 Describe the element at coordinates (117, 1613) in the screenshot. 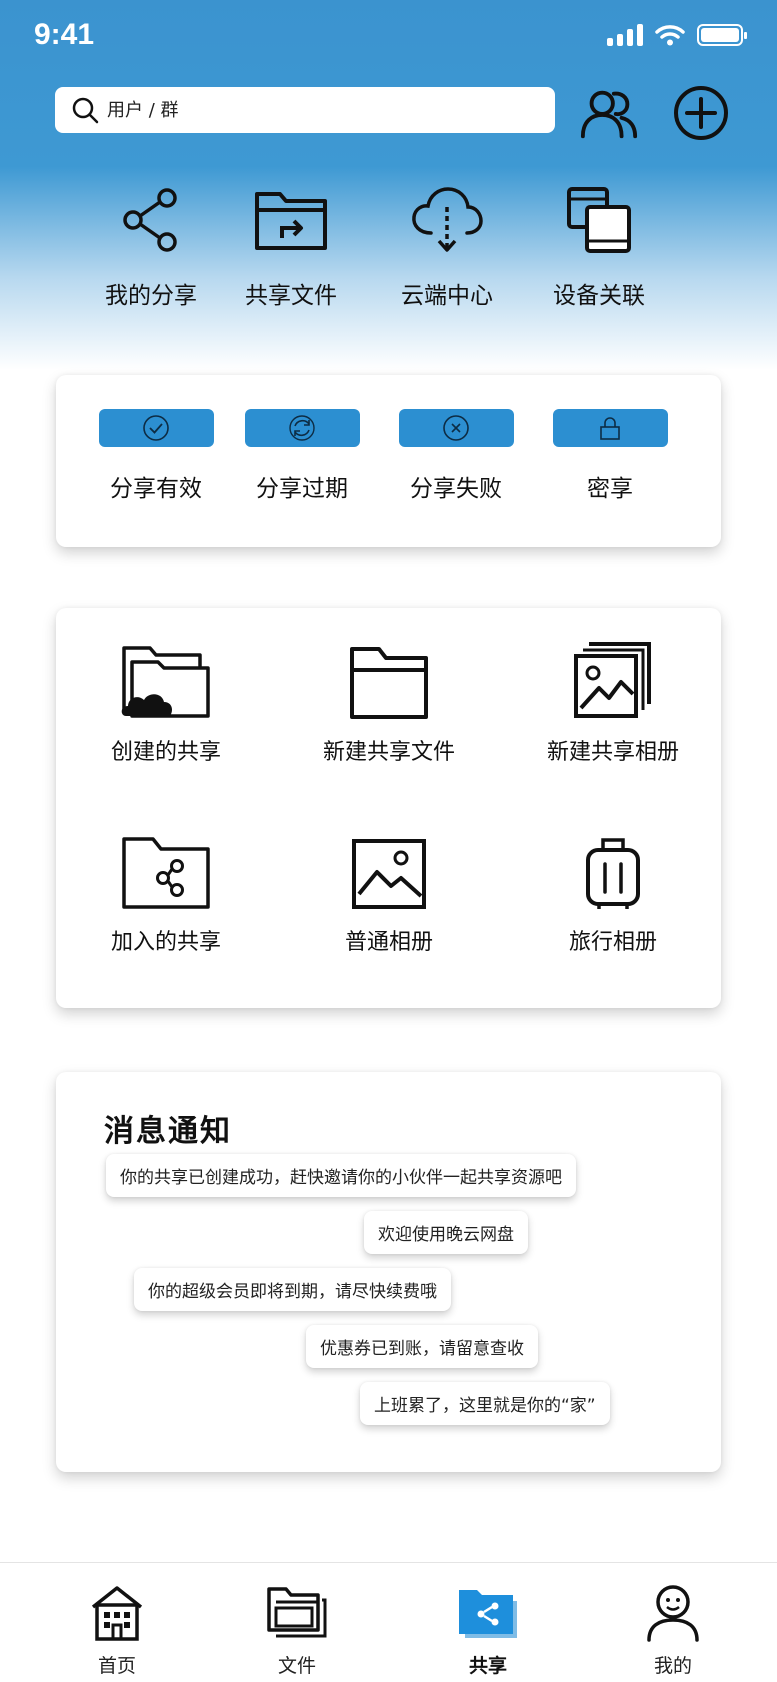

I see `home-icon` at that location.